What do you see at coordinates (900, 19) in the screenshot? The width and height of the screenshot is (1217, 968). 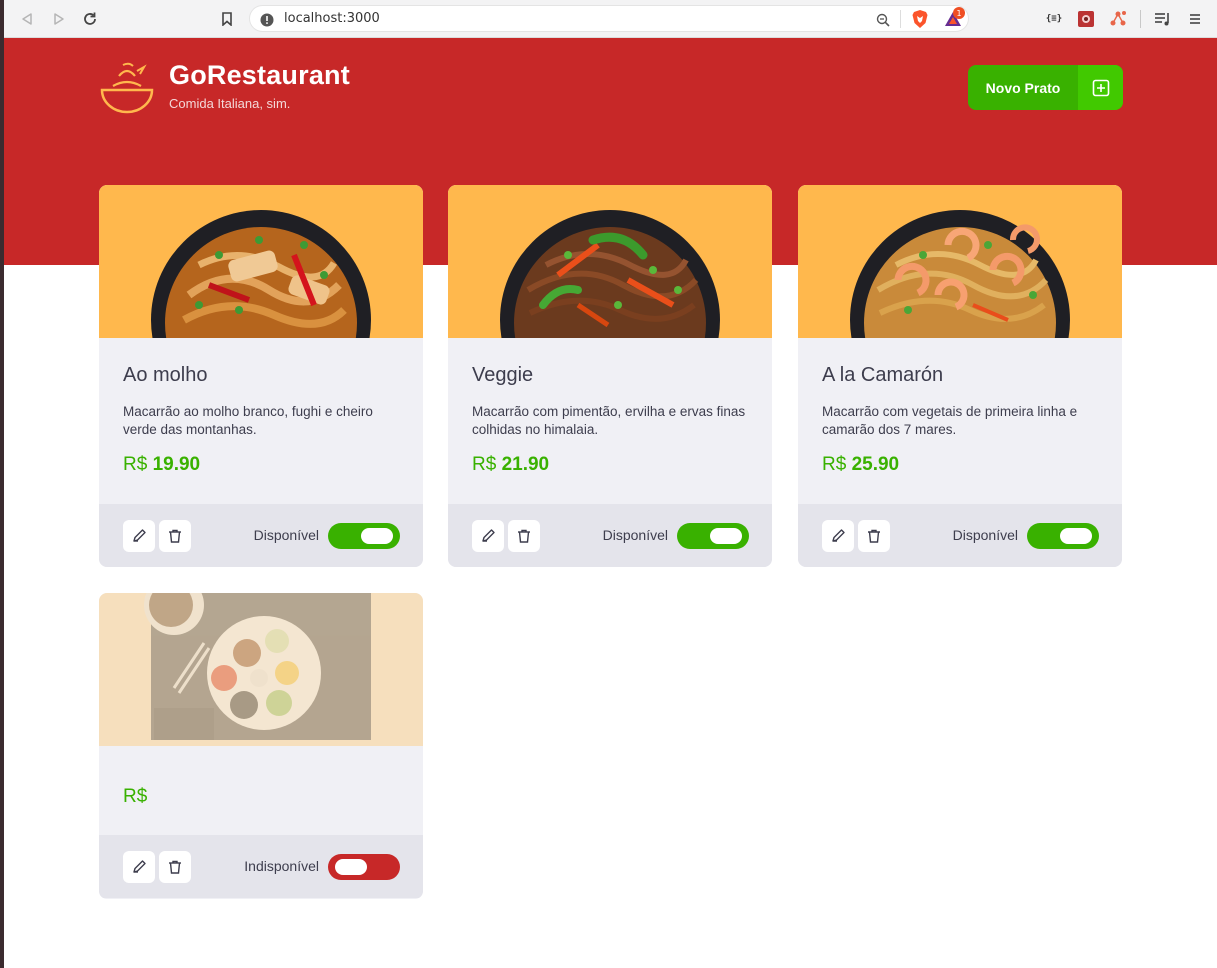 I see `url-divider` at bounding box center [900, 19].